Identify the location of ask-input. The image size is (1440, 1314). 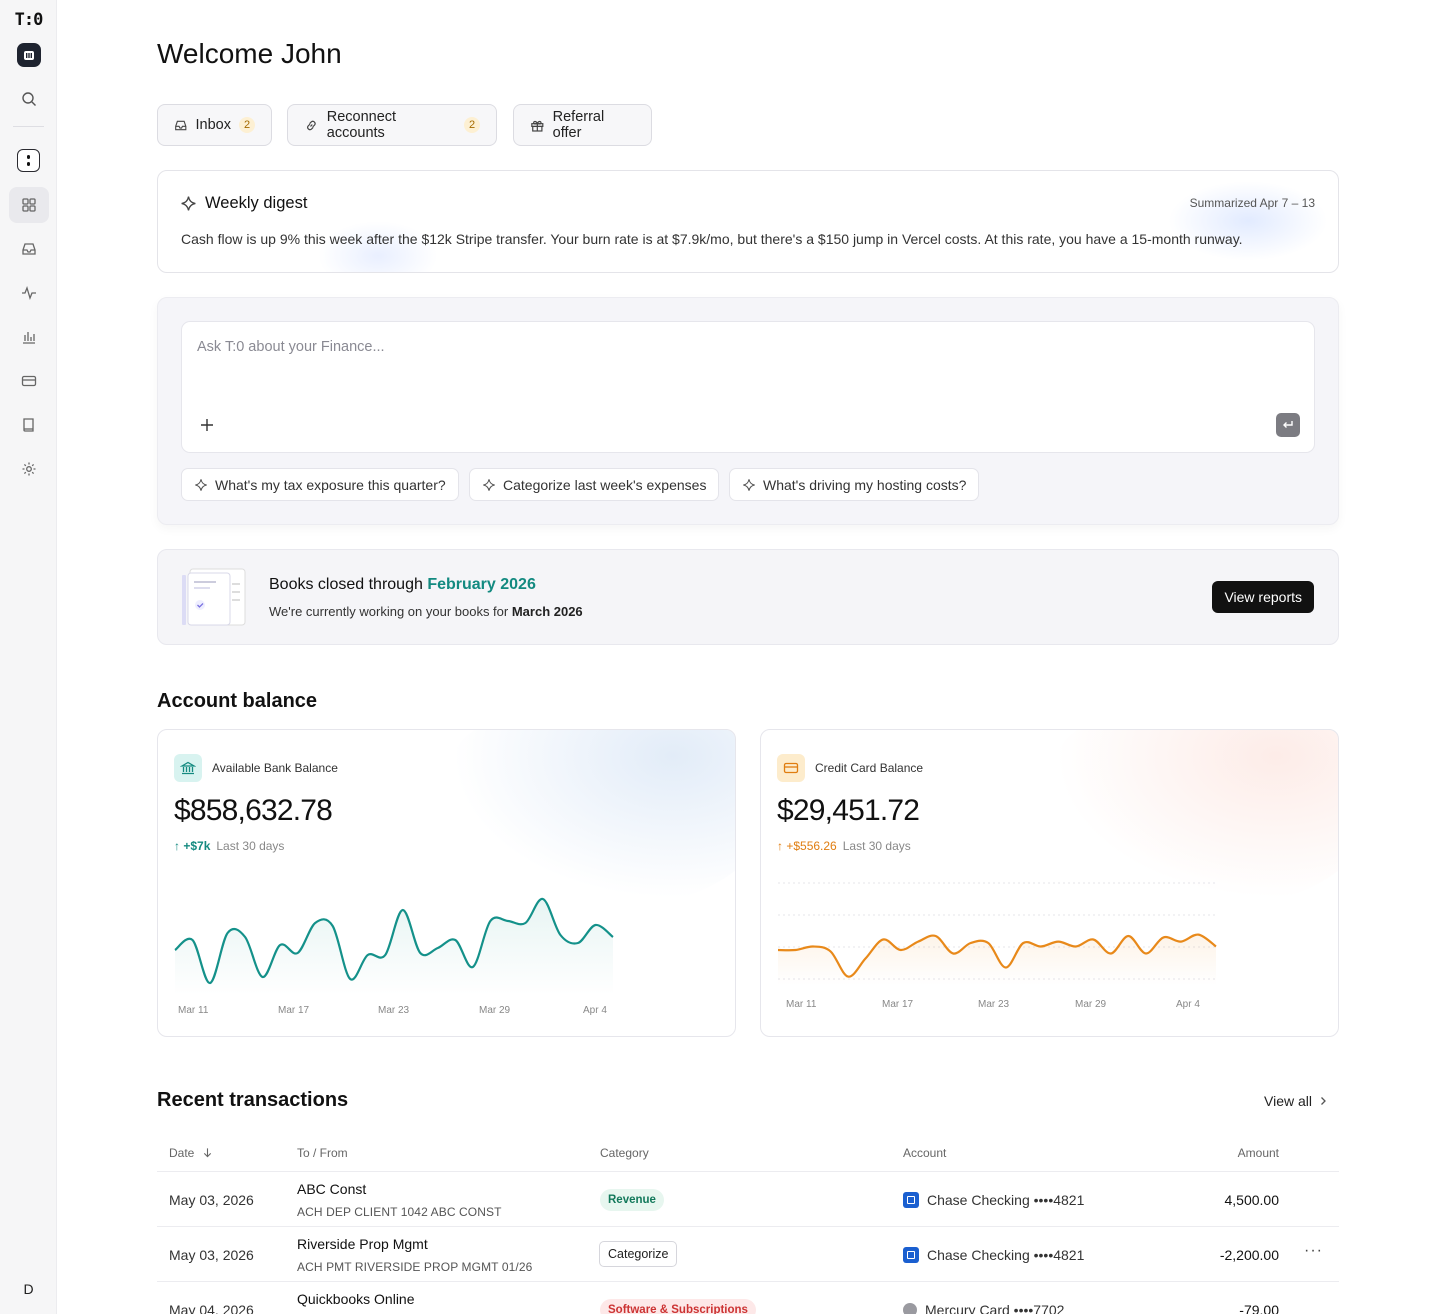
(647, 347).